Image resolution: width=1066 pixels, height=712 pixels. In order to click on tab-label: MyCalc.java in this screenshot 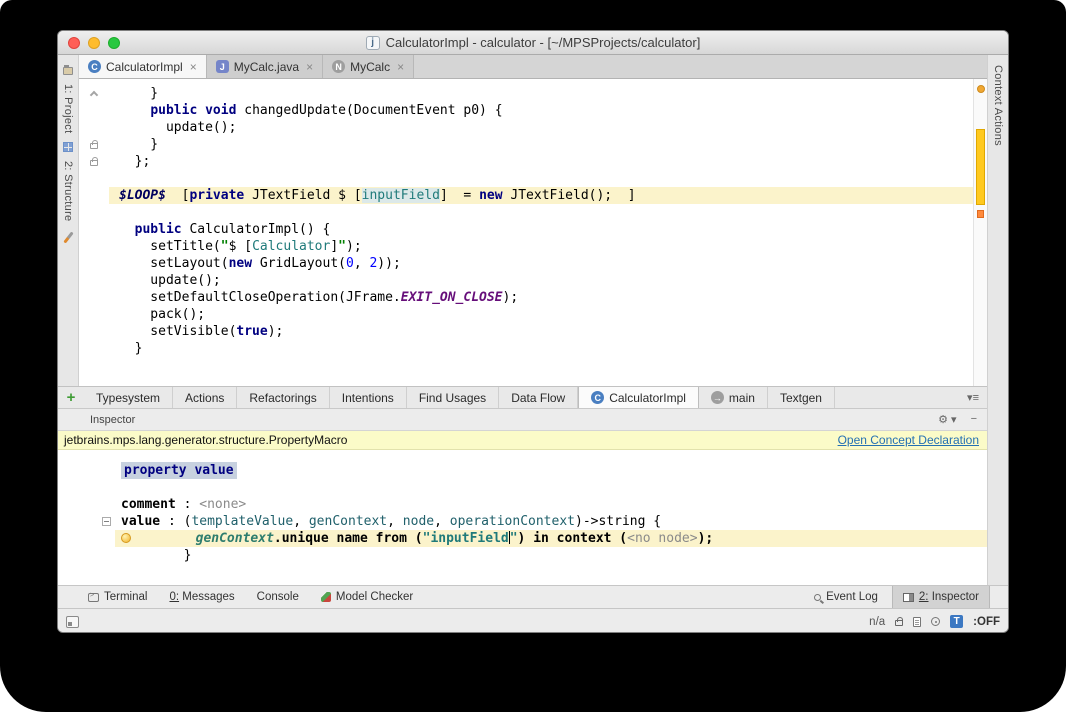, I will do `click(266, 66)`.